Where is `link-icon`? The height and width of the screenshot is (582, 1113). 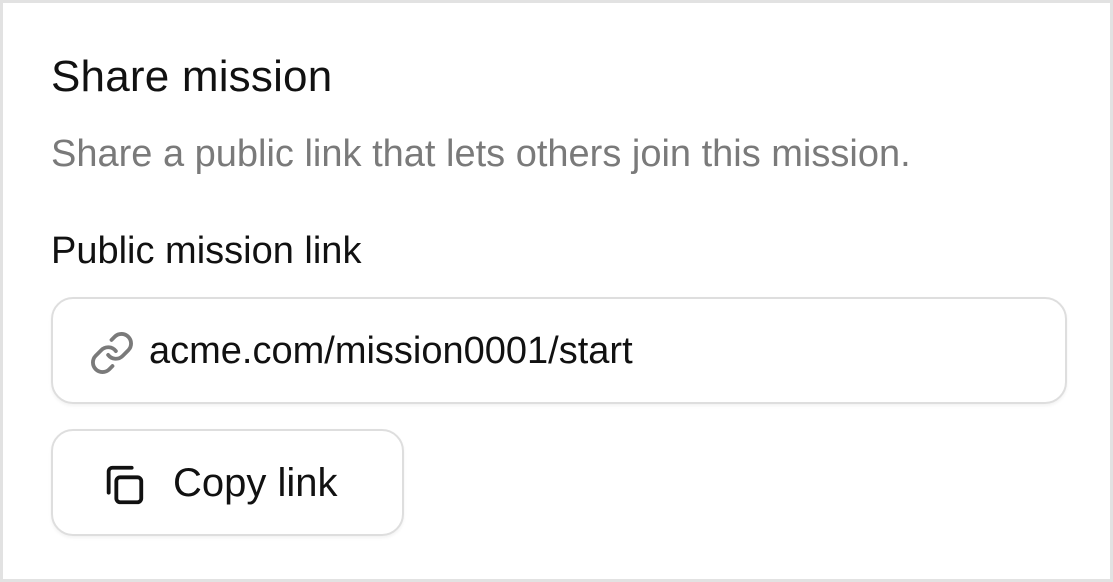
link-icon is located at coordinates (112, 353).